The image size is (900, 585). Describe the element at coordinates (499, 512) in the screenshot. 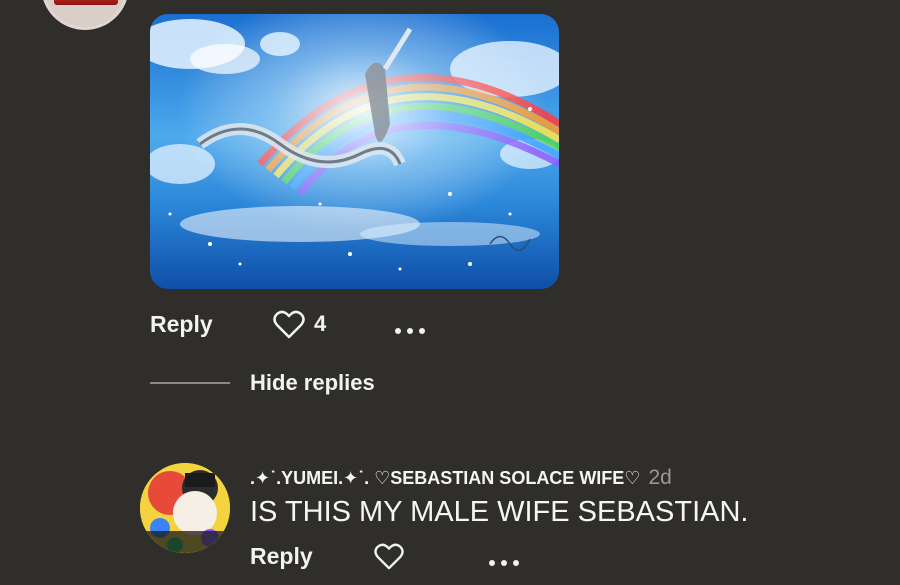

I see `comment-text: IS THIS MY MALE WIFE SEBASTIAN.` at that location.